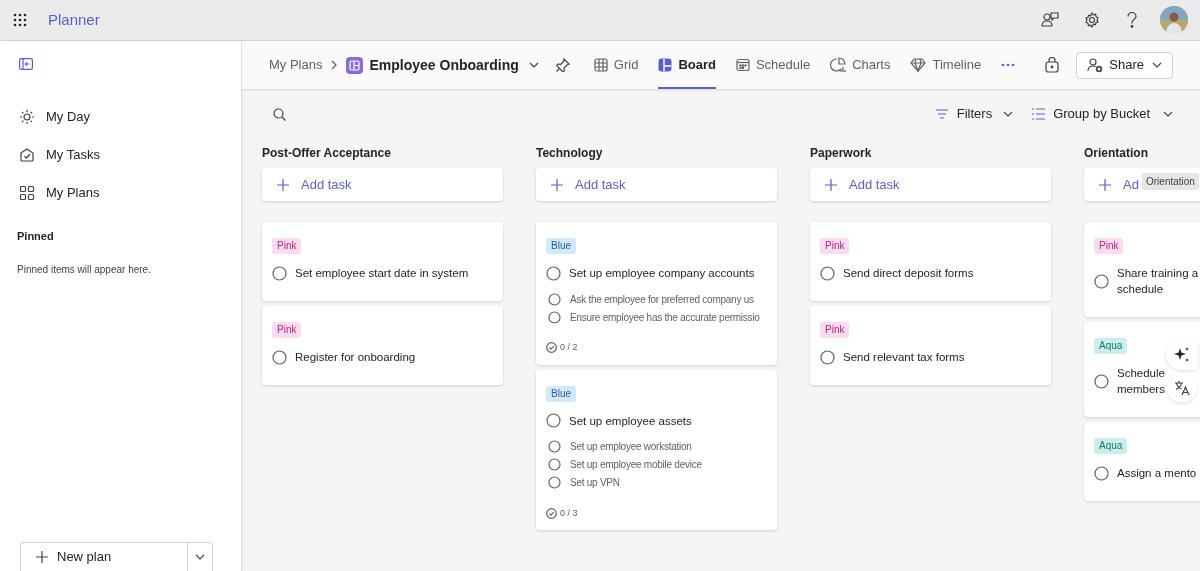 The image size is (1200, 571). What do you see at coordinates (382, 261) in the screenshot?
I see `task-card: Pink Set employee start date in system` at bounding box center [382, 261].